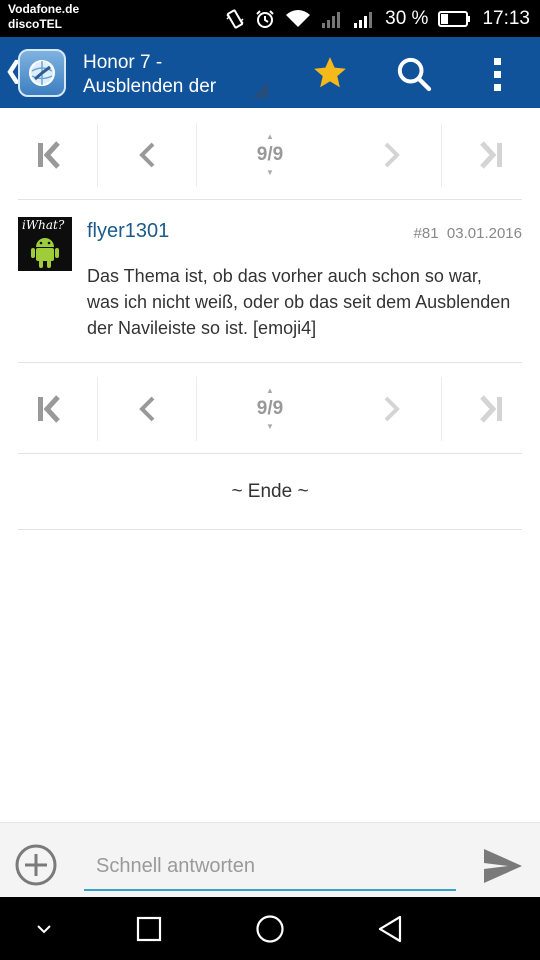  I want to click on end-label: ~ Ende ~, so click(270, 491).